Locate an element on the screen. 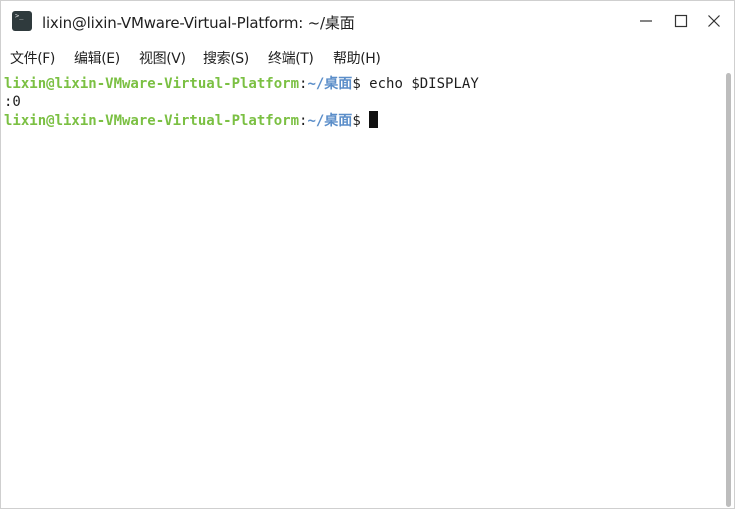 This screenshot has width=735, height=509. menu-search: 搜索(S) is located at coordinates (226, 58).